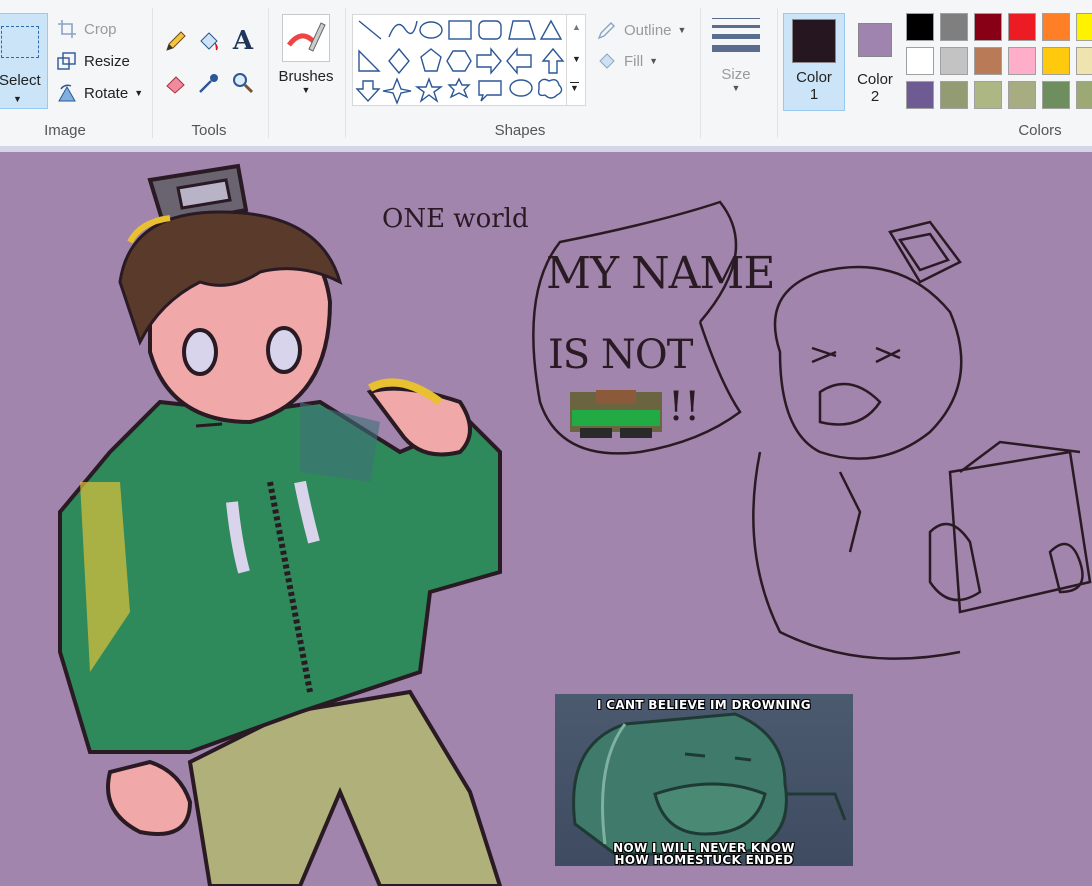  What do you see at coordinates (243, 83) in the screenshot?
I see `magnifier-icon` at bounding box center [243, 83].